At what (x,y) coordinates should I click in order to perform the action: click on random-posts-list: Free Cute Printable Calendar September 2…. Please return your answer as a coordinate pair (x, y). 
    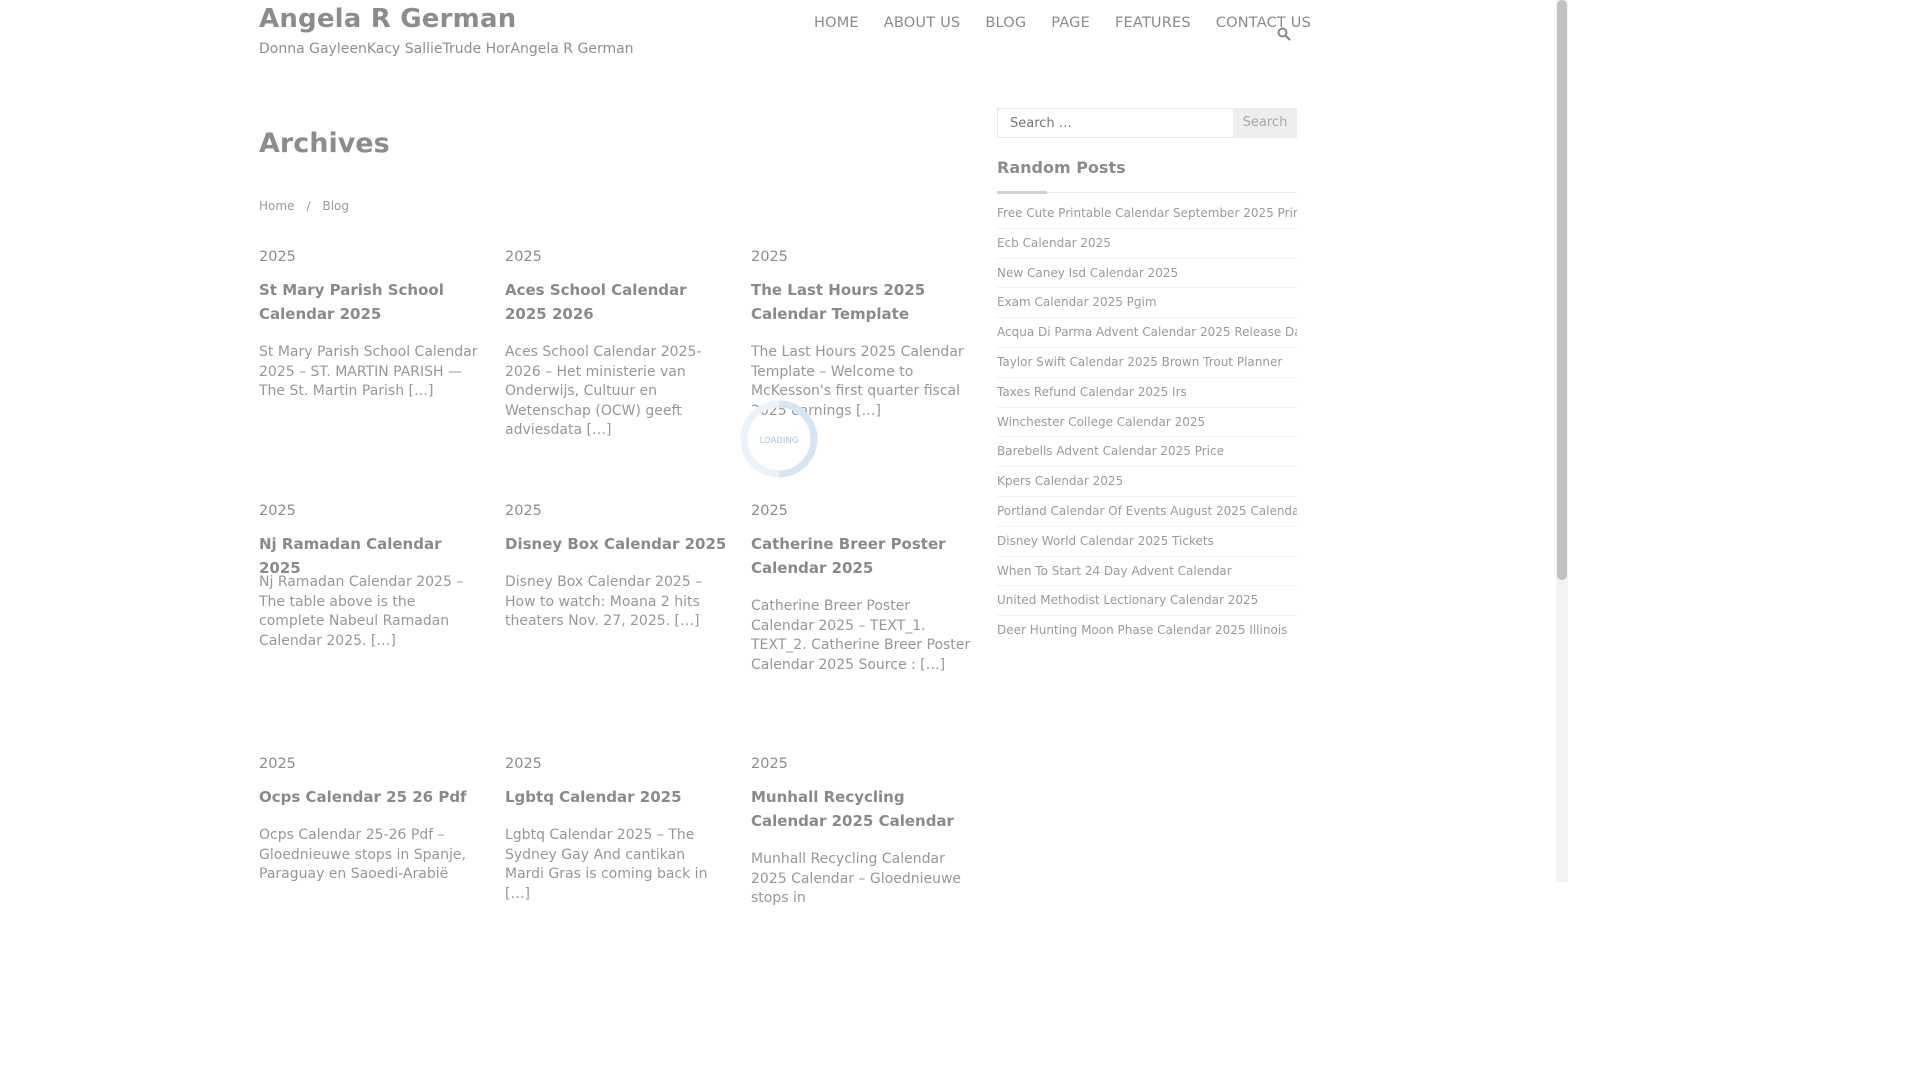
    Looking at the image, I should click on (1147, 422).